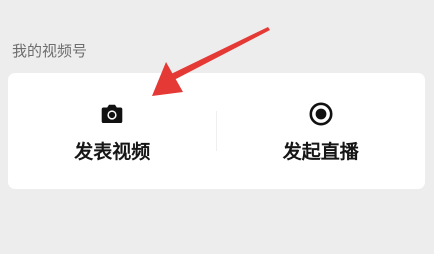 Image resolution: width=434 pixels, height=254 pixels. I want to click on live-record-icon, so click(321, 114).